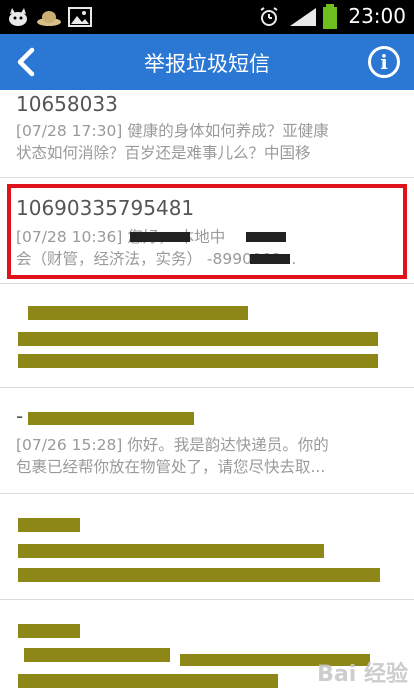 This screenshot has height=694, width=414. What do you see at coordinates (269, 16) in the screenshot?
I see `alarm-icon` at bounding box center [269, 16].